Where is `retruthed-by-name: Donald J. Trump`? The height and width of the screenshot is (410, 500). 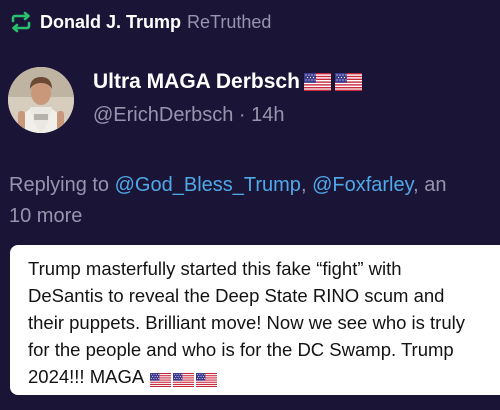
retruthed-by-name: Donald J. Trump is located at coordinates (110, 22).